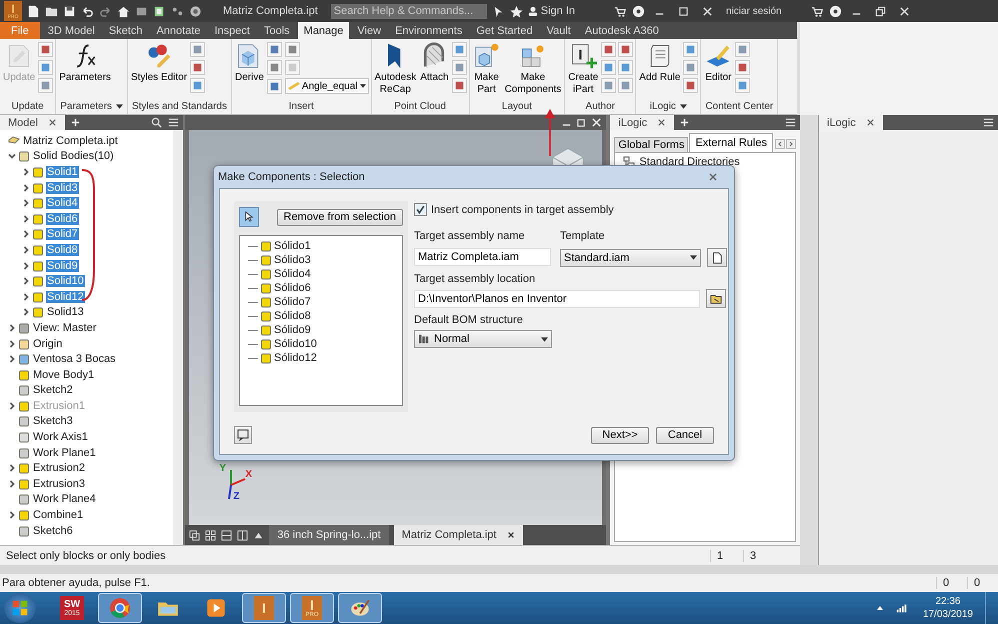 The width and height of the screenshot is (998, 624). What do you see at coordinates (85, 70) in the screenshot?
I see `ribbon-button: Parameters` at bounding box center [85, 70].